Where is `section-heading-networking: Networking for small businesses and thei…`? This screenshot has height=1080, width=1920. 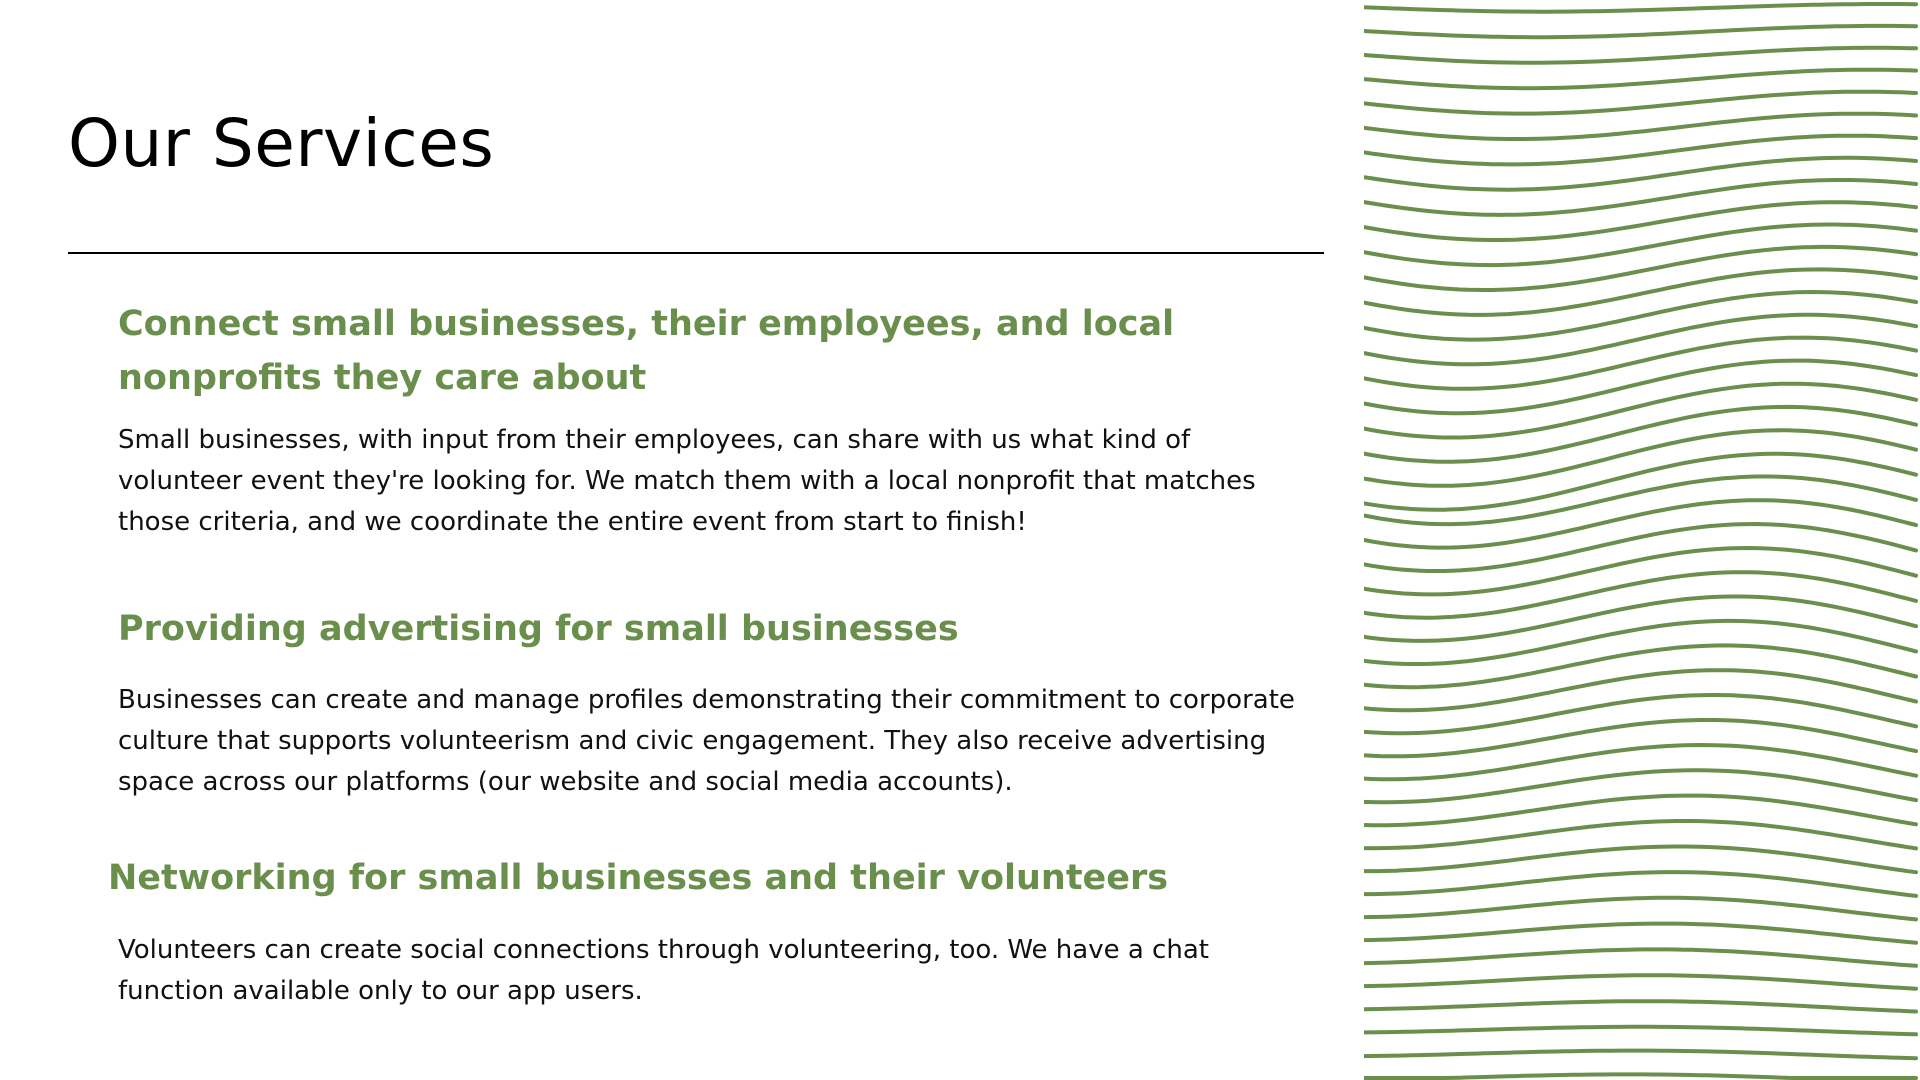 section-heading-networking: Networking for small businesses and thei… is located at coordinates (638, 878).